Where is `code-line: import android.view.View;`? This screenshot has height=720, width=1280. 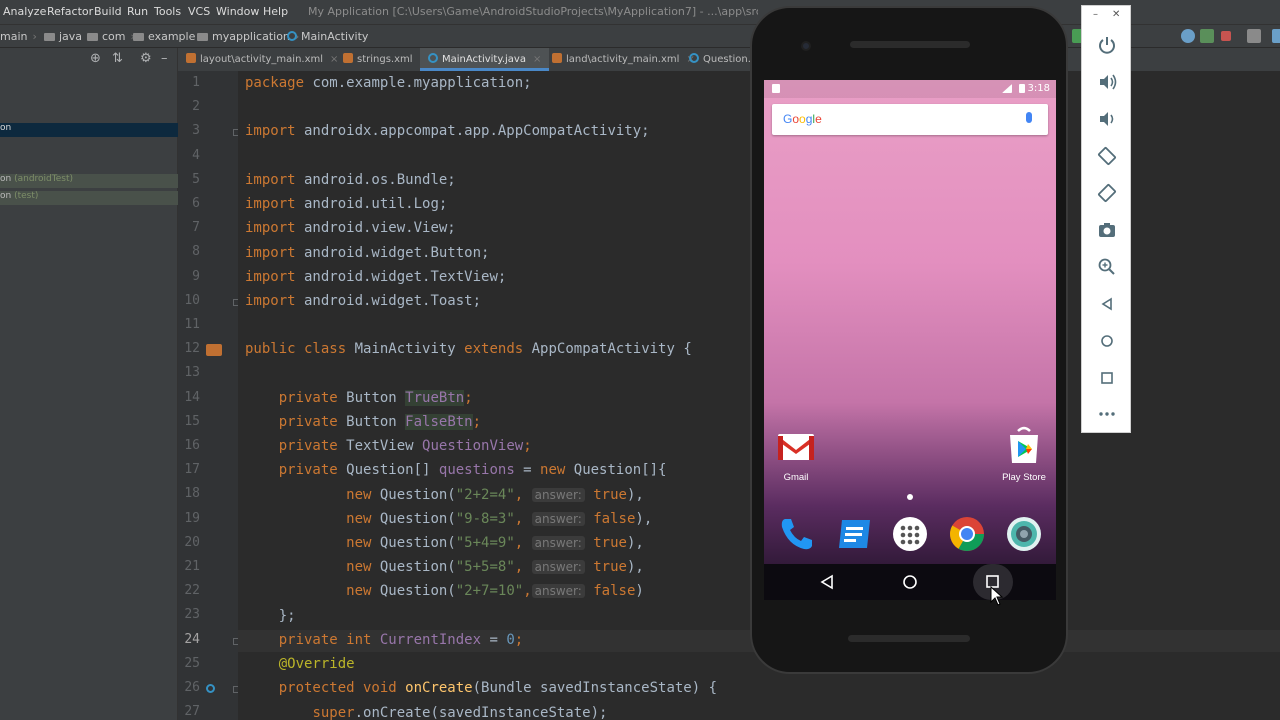 code-line: import android.view.View; is located at coordinates (350, 228).